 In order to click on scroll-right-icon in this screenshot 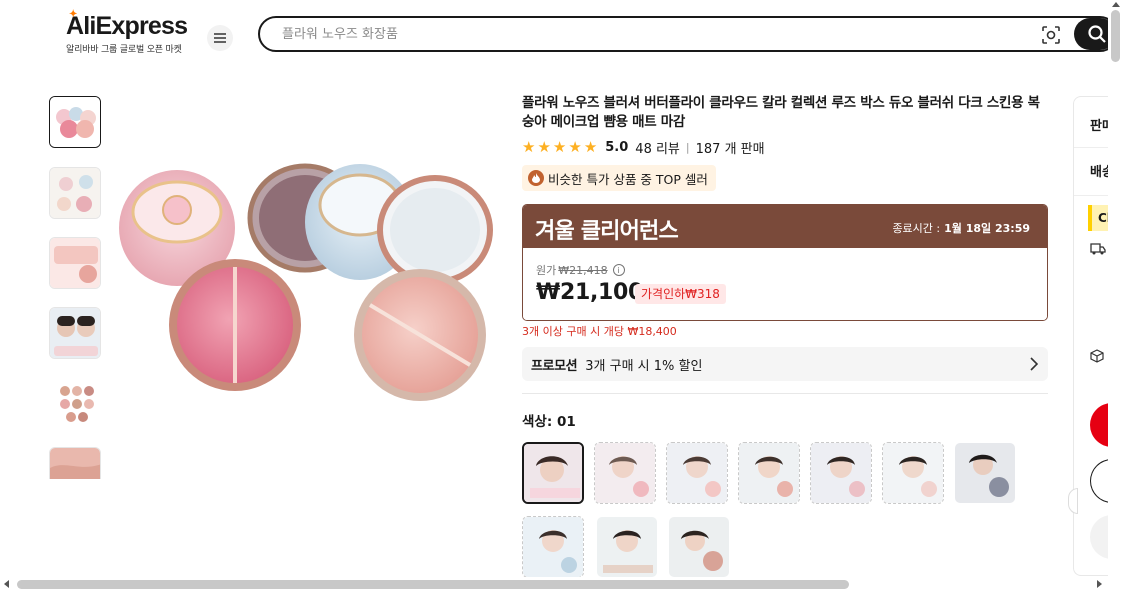, I will do `click(1099, 584)`.